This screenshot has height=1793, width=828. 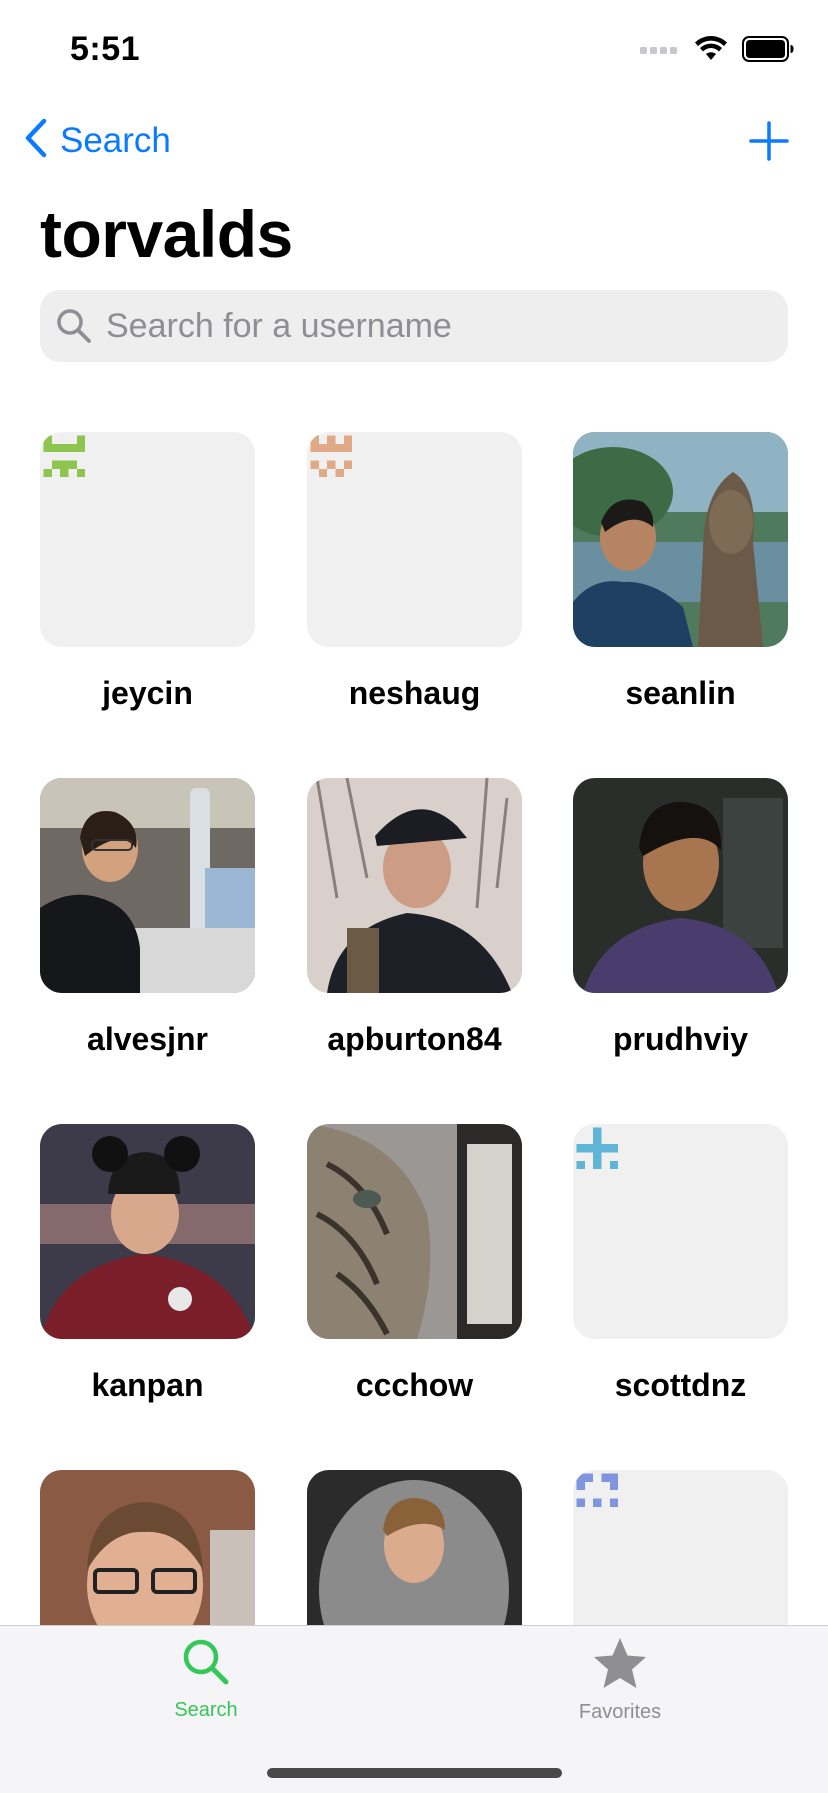 I want to click on user-cell: neshaug, so click(x=414, y=572).